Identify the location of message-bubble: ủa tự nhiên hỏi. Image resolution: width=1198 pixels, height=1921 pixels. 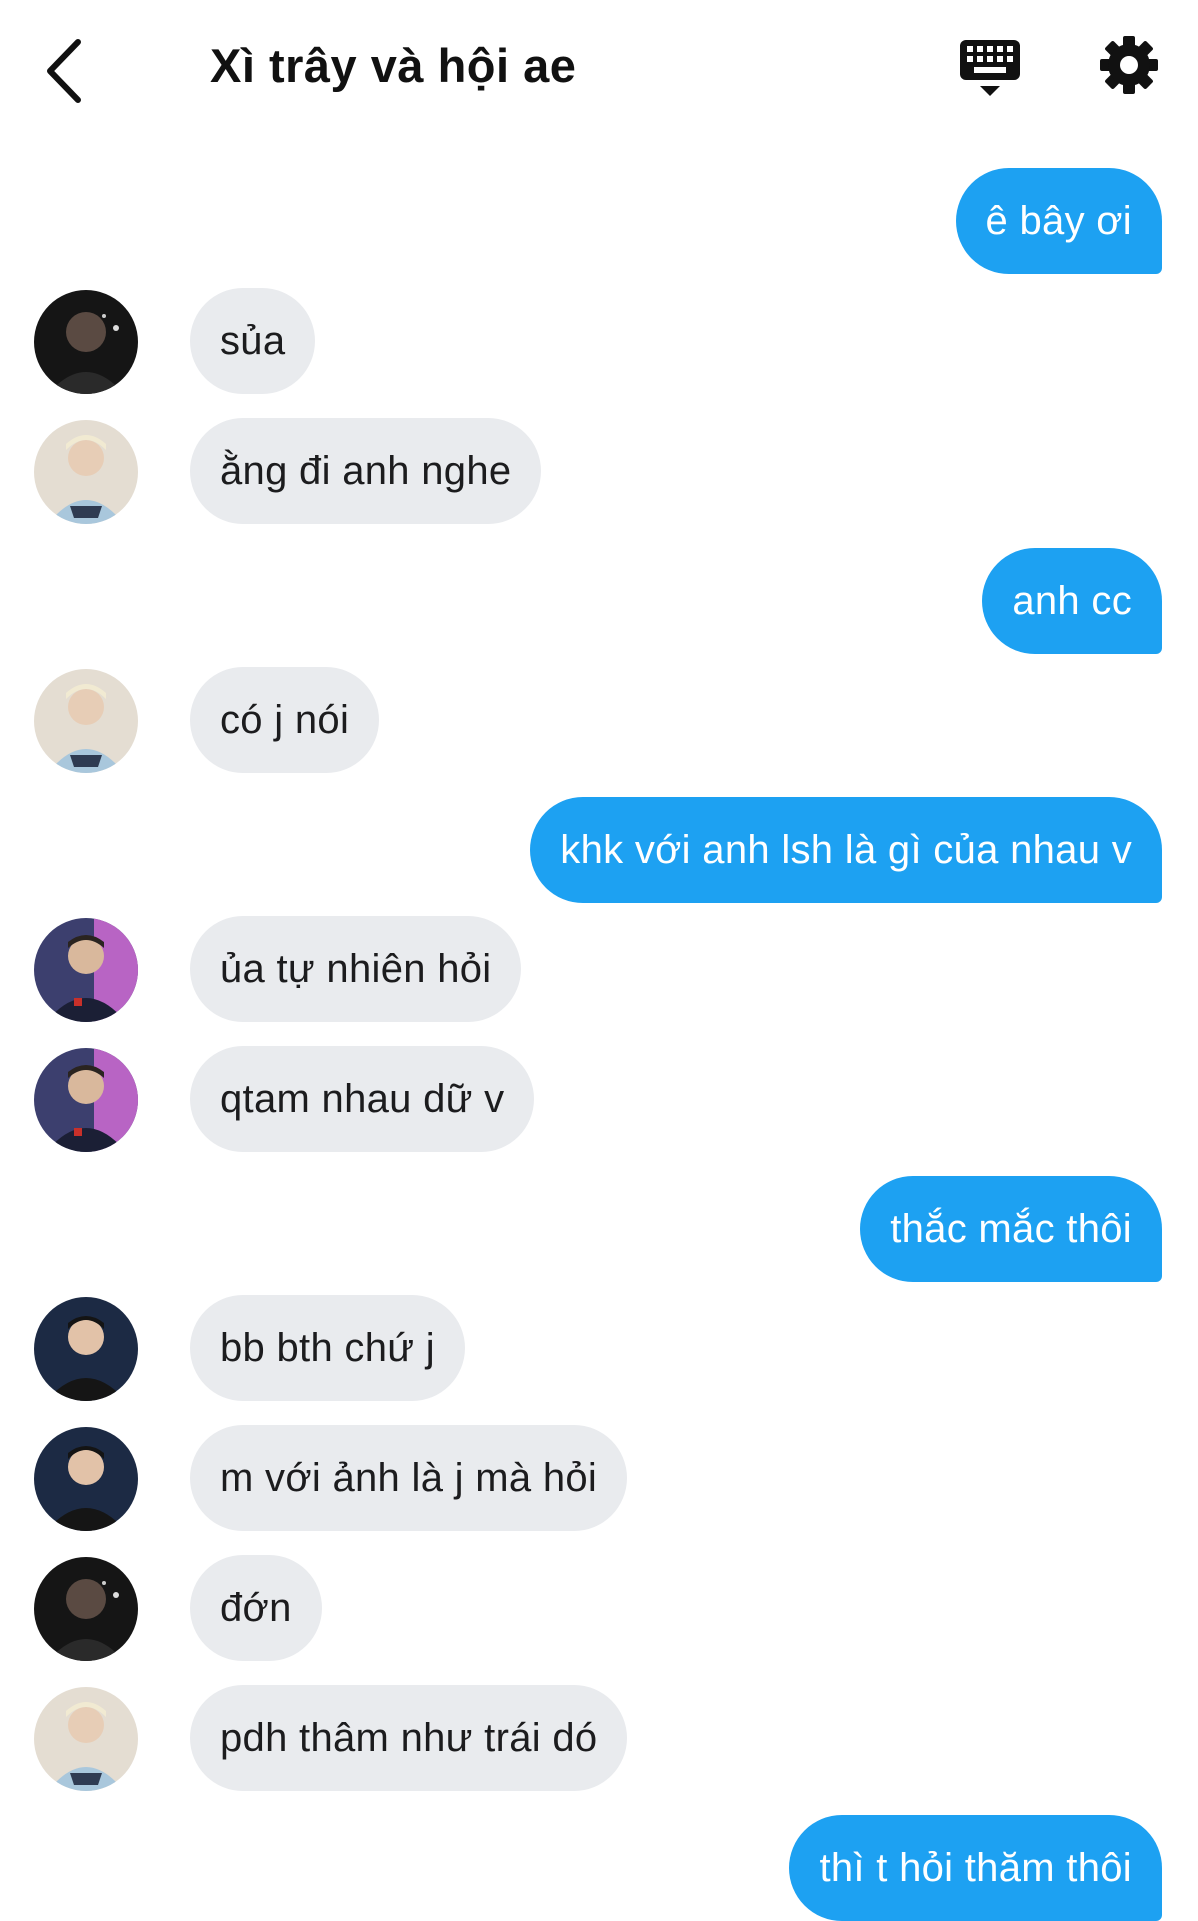
(356, 969).